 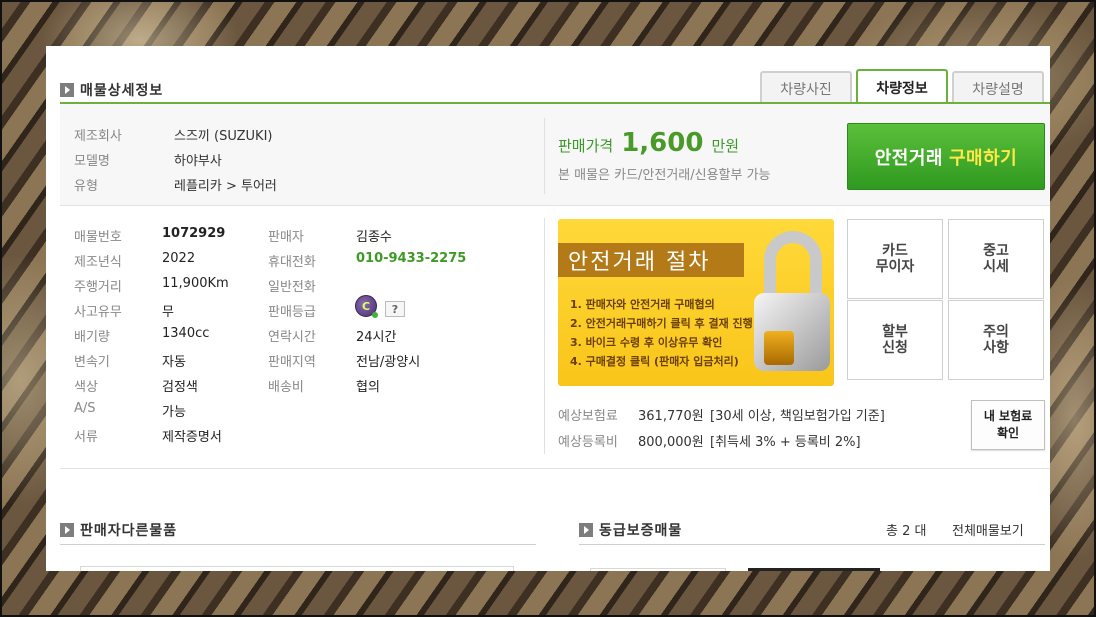 What do you see at coordinates (92, 362) in the screenshot?
I see `detail-label: 변속기` at bounding box center [92, 362].